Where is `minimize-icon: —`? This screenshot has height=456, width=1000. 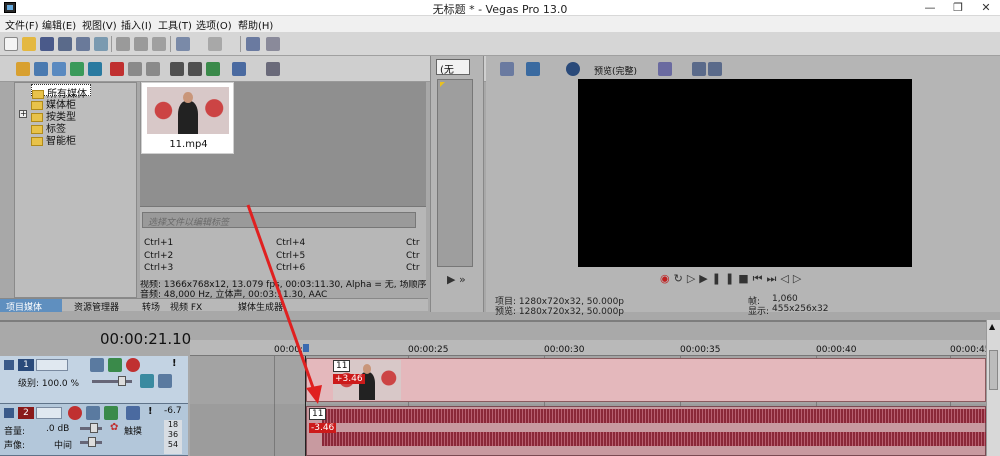
minimize-icon: — is located at coordinates (930, 8).